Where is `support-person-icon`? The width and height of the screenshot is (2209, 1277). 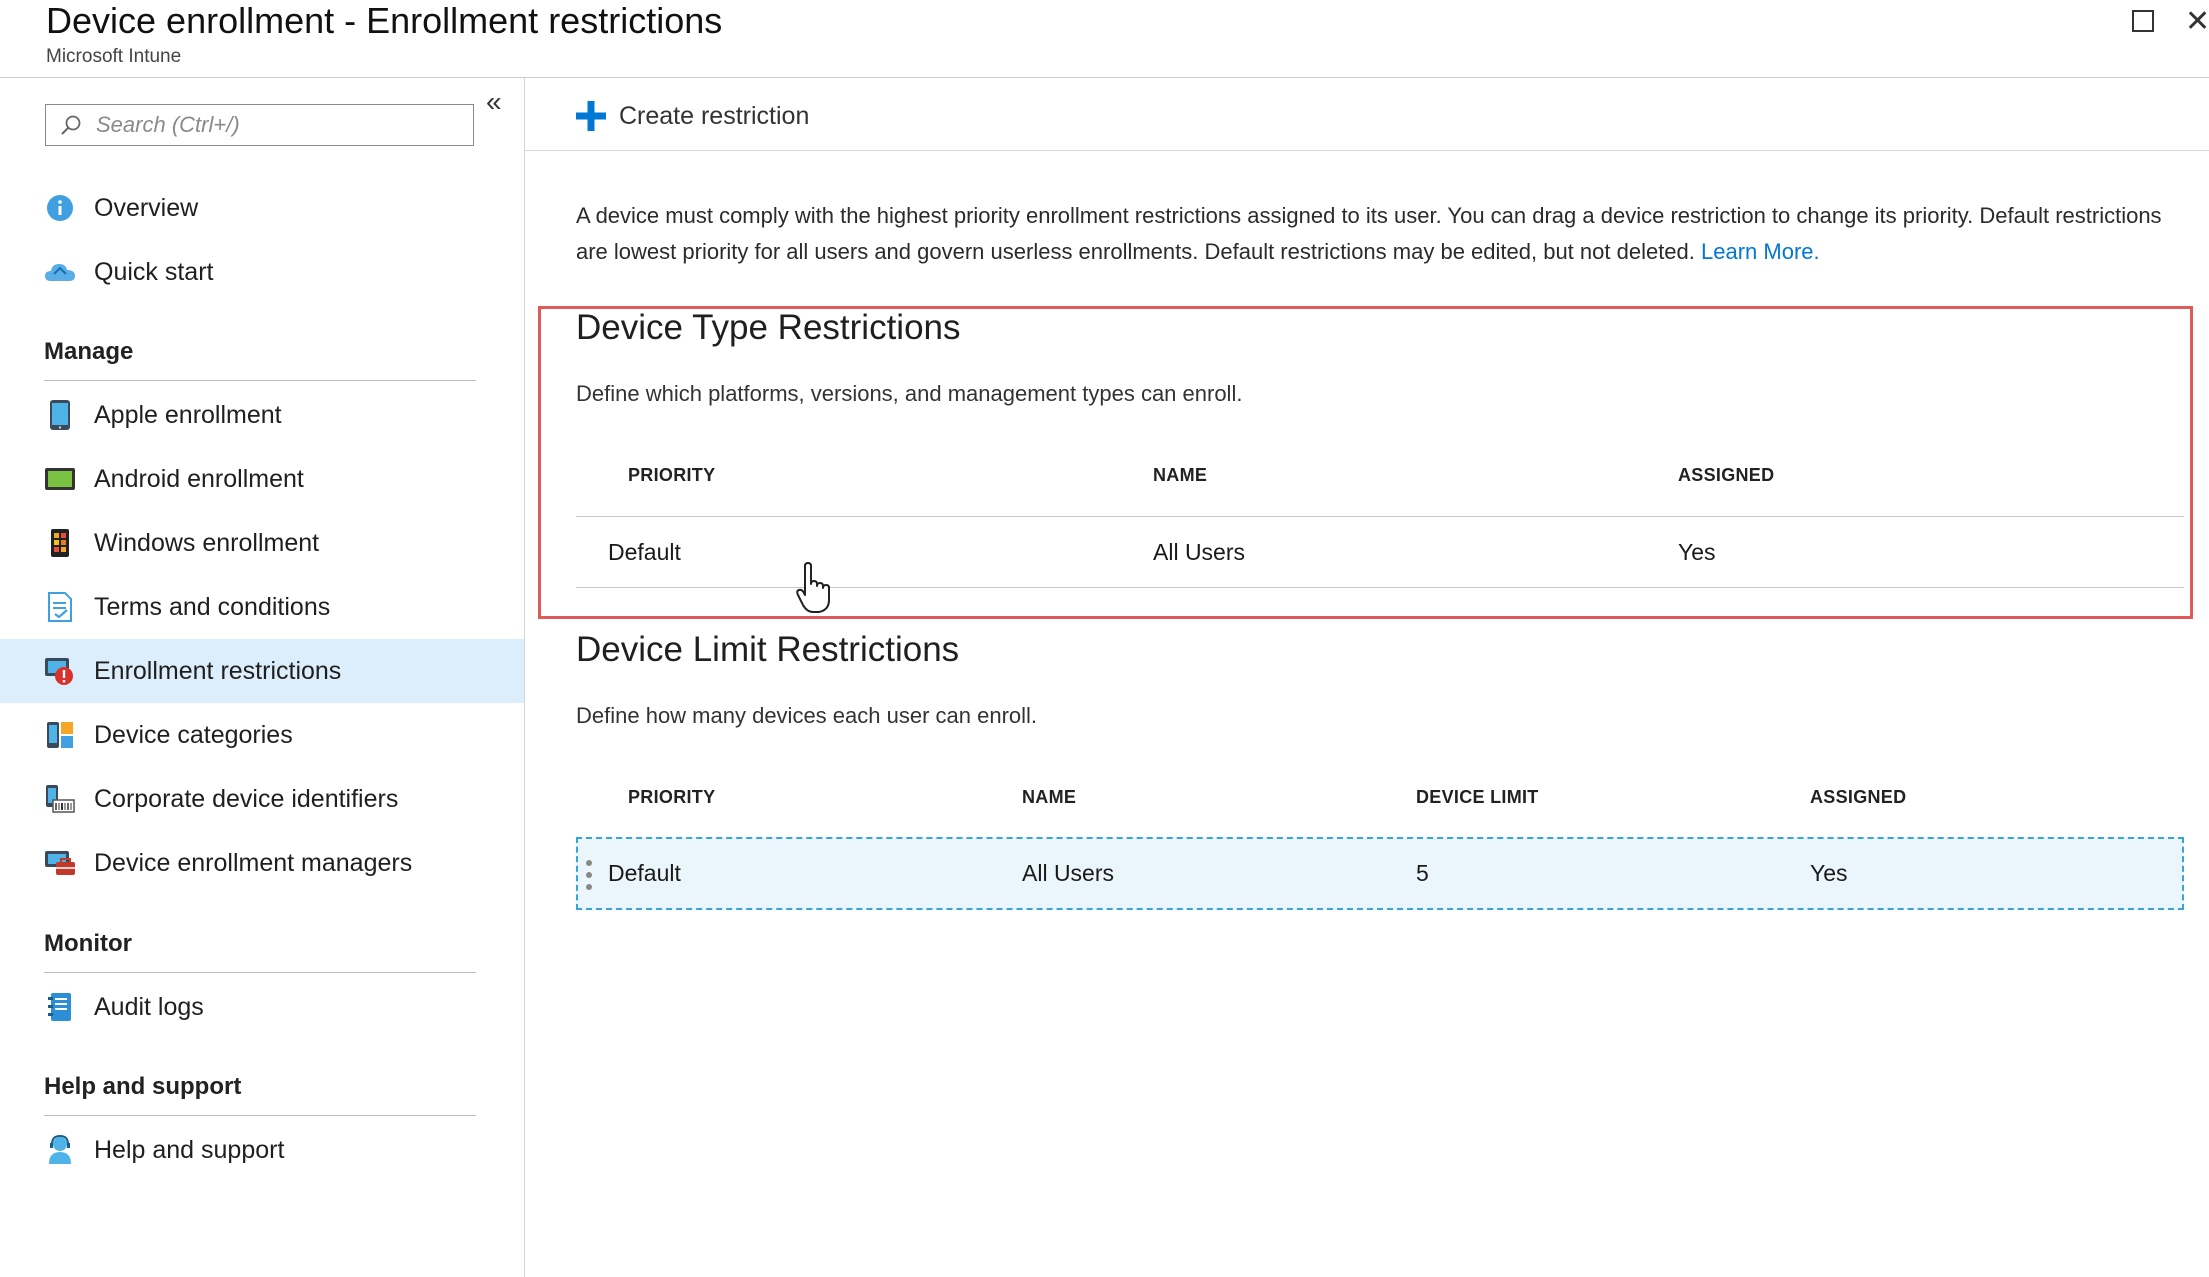
support-person-icon is located at coordinates (60, 1150).